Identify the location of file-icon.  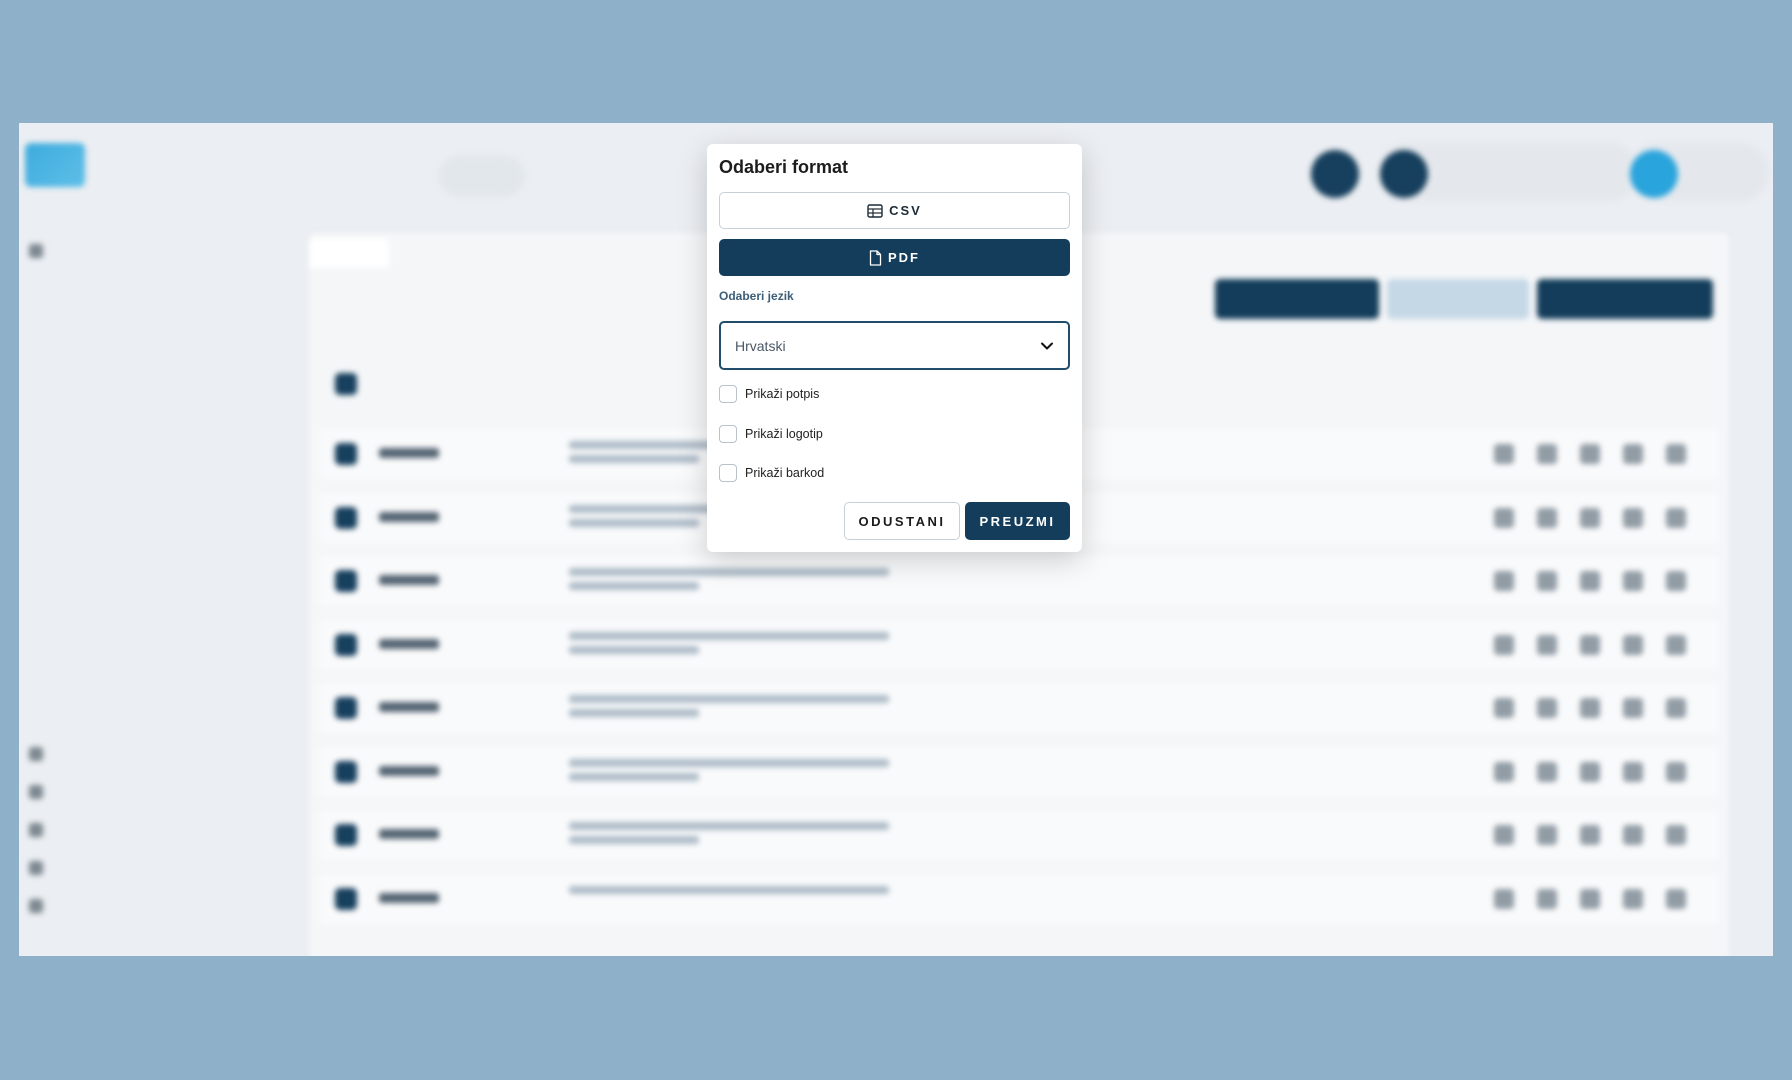
(875, 257).